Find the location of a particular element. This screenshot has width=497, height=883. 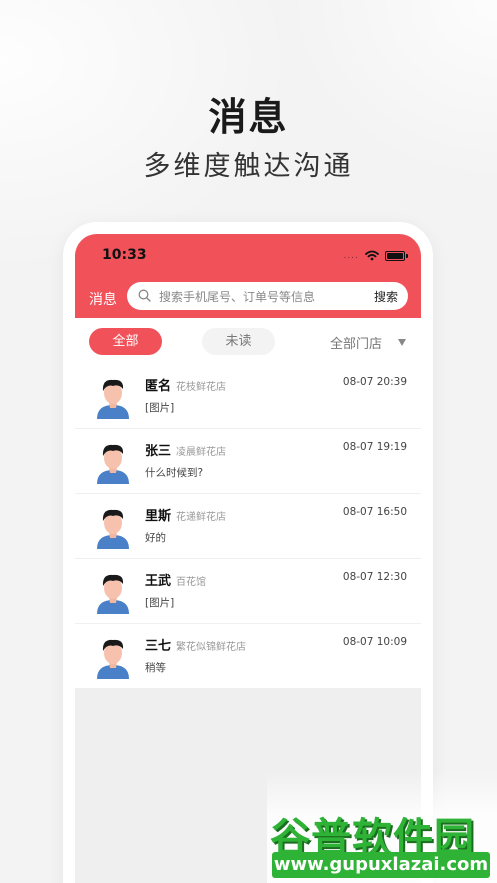

store-name: 凌晨鲜花店 is located at coordinates (201, 452).